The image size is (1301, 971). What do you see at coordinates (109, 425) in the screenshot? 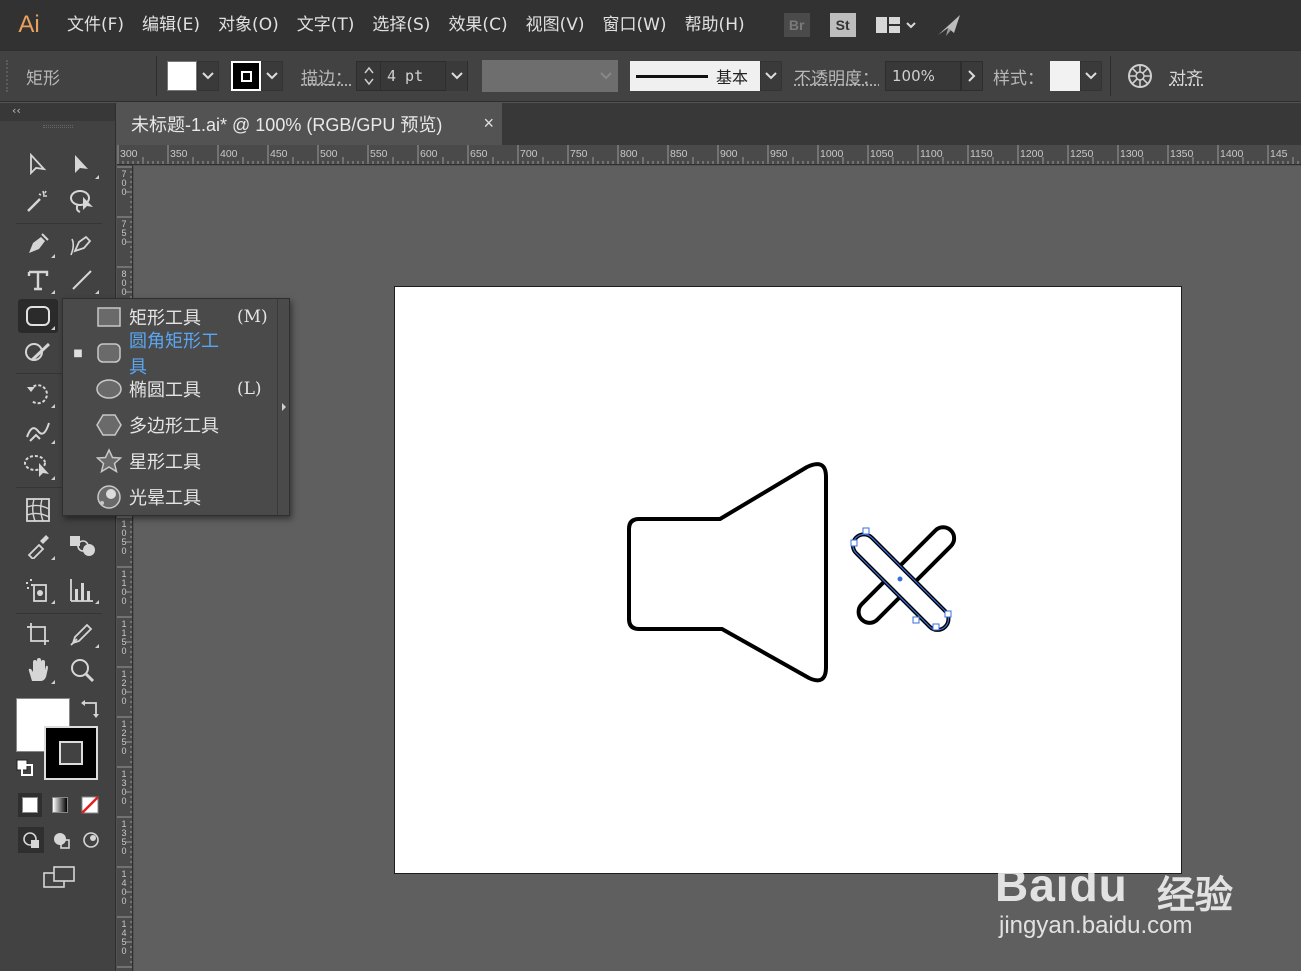
I see `polygon-icon` at bounding box center [109, 425].